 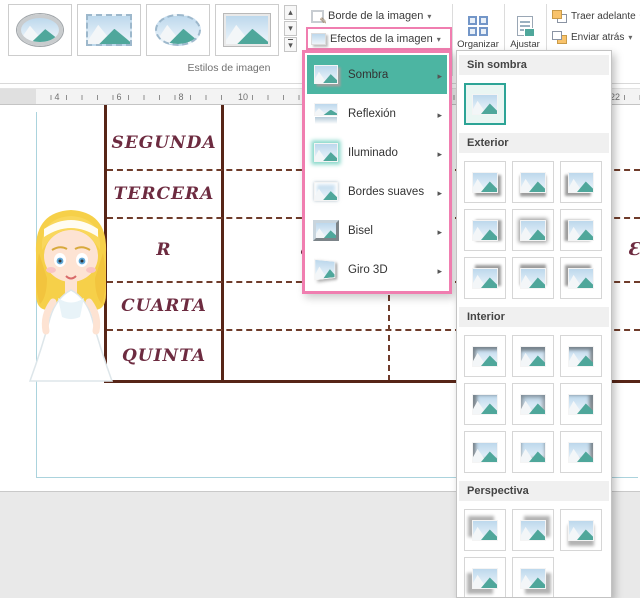 I want to click on shadow-option-p-ur, so click(x=533, y=530).